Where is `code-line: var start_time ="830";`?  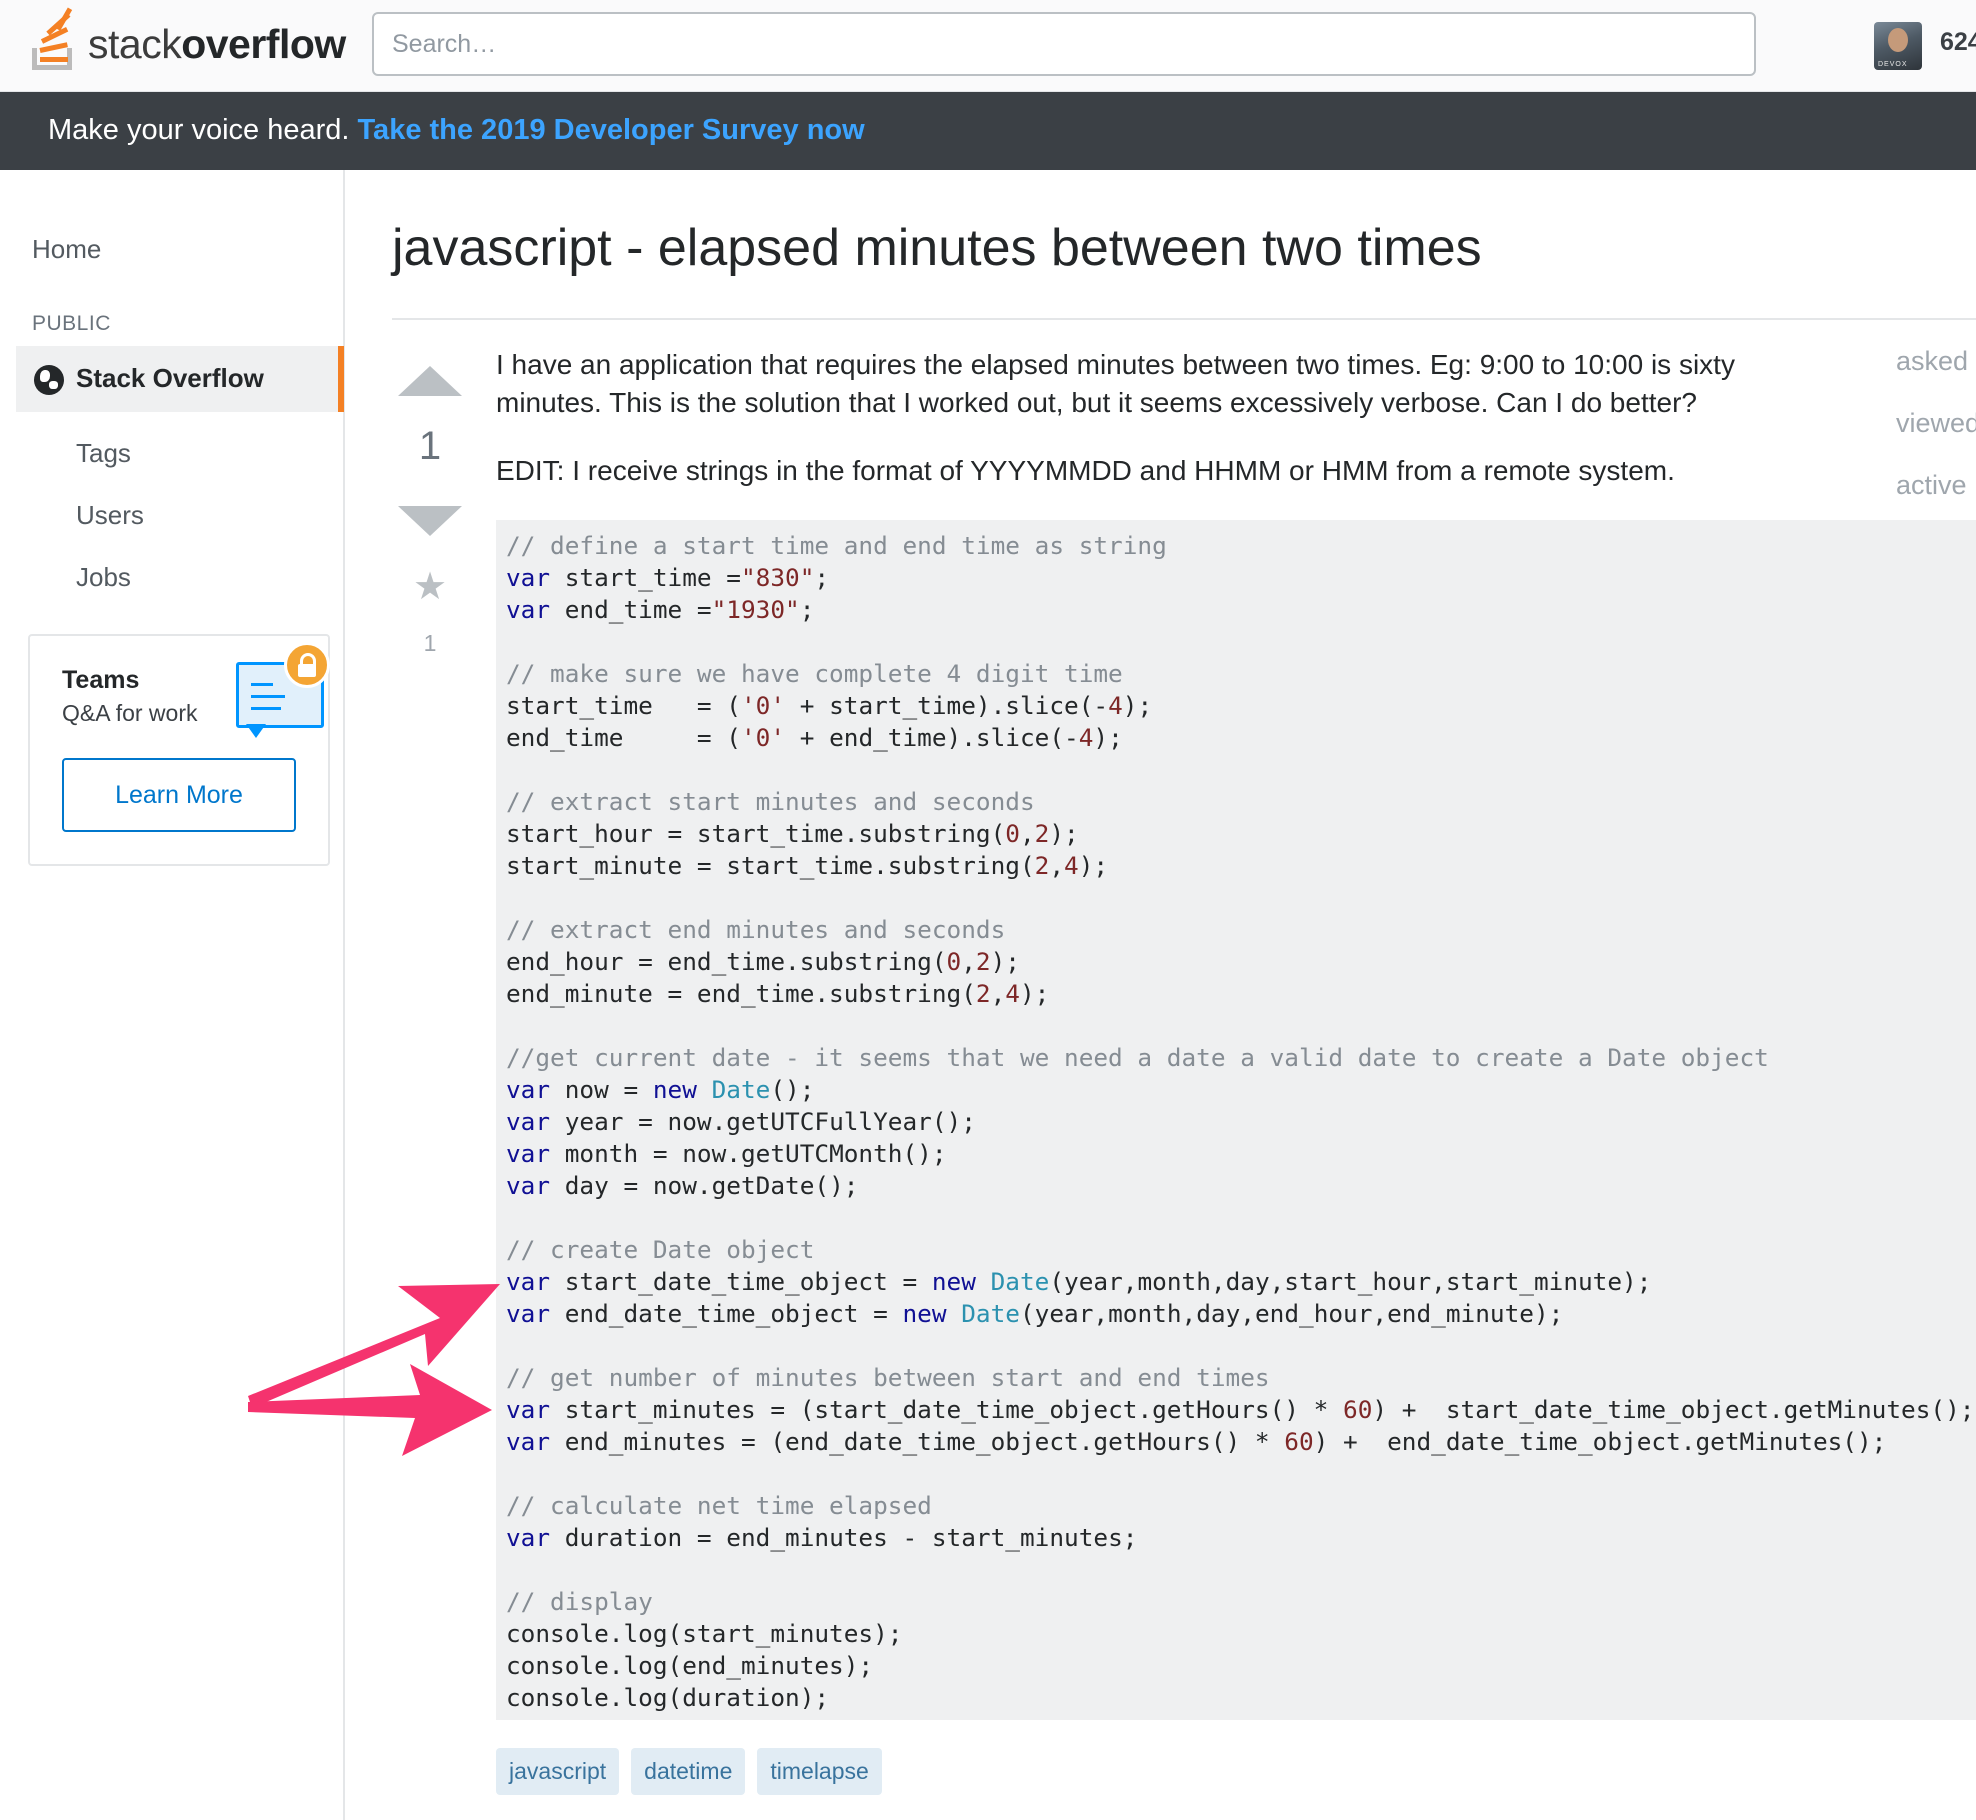
code-line: var start_time ="830"; is located at coordinates (668, 577).